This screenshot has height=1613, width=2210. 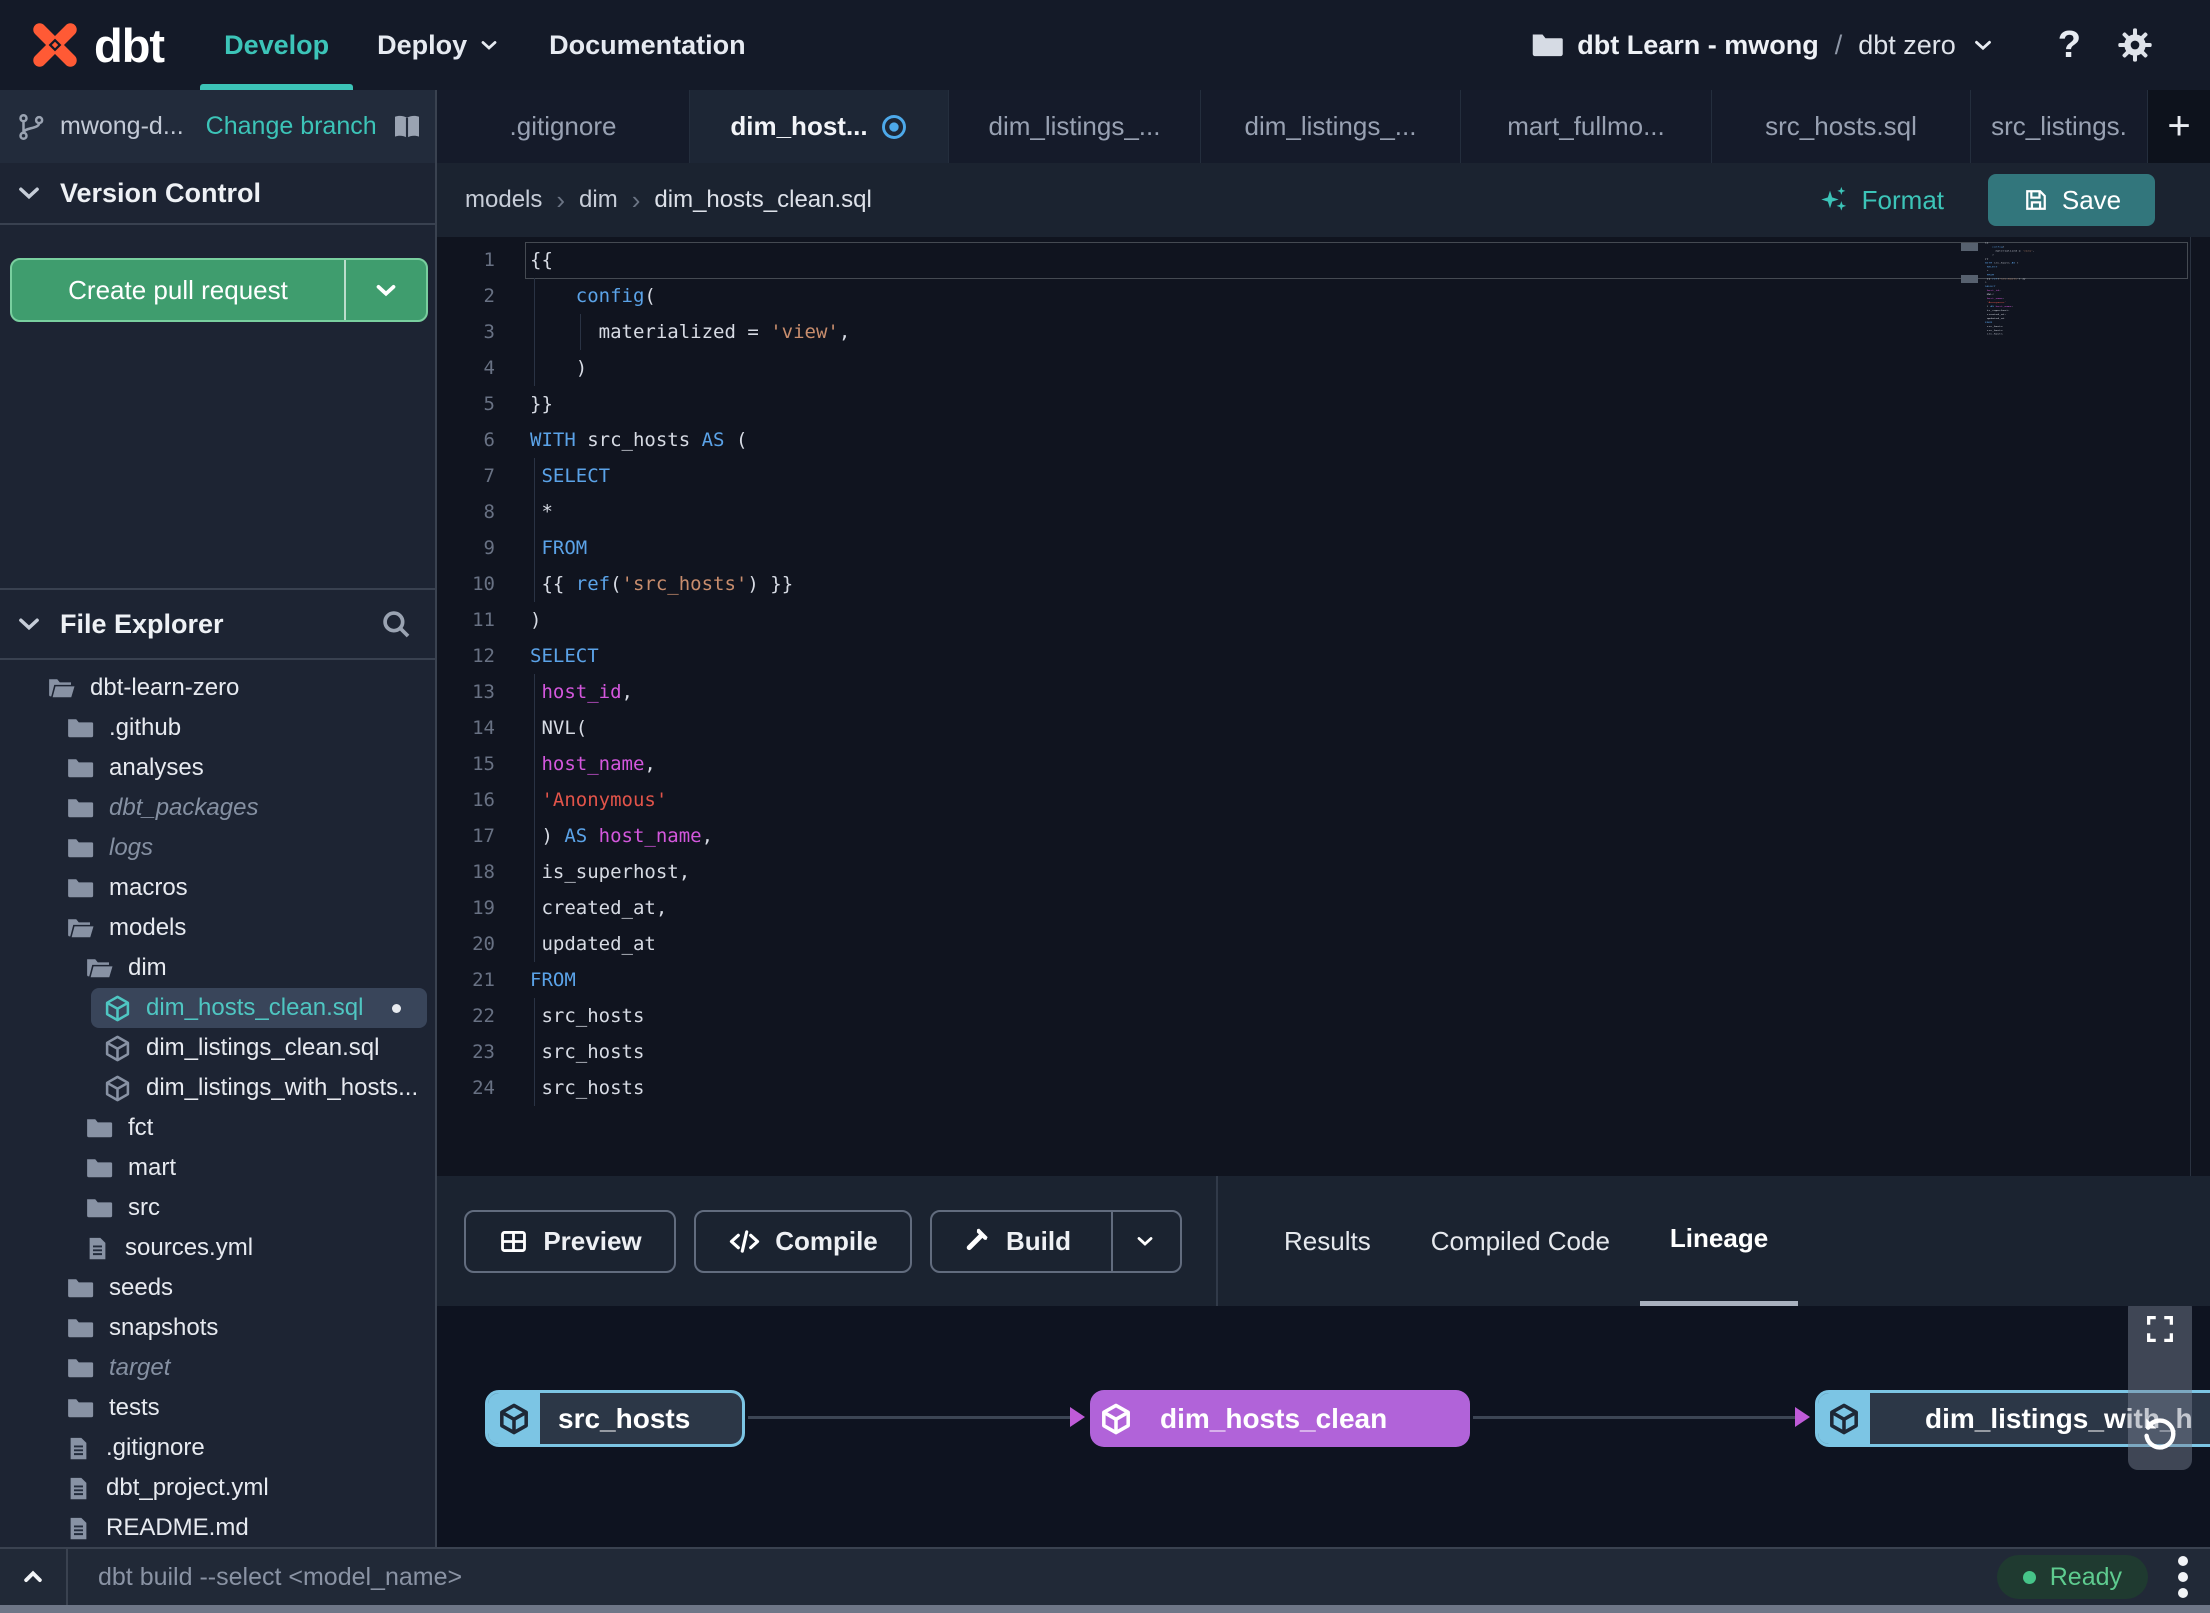 What do you see at coordinates (2059, 126) in the screenshot?
I see `editor-tab-src-listings: src_listings.` at bounding box center [2059, 126].